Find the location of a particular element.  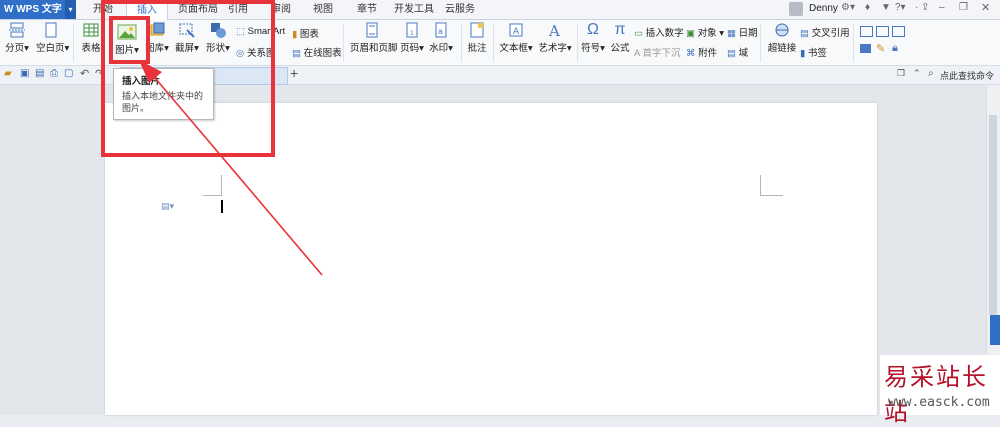

annotation-arrow is located at coordinates (231, 168).